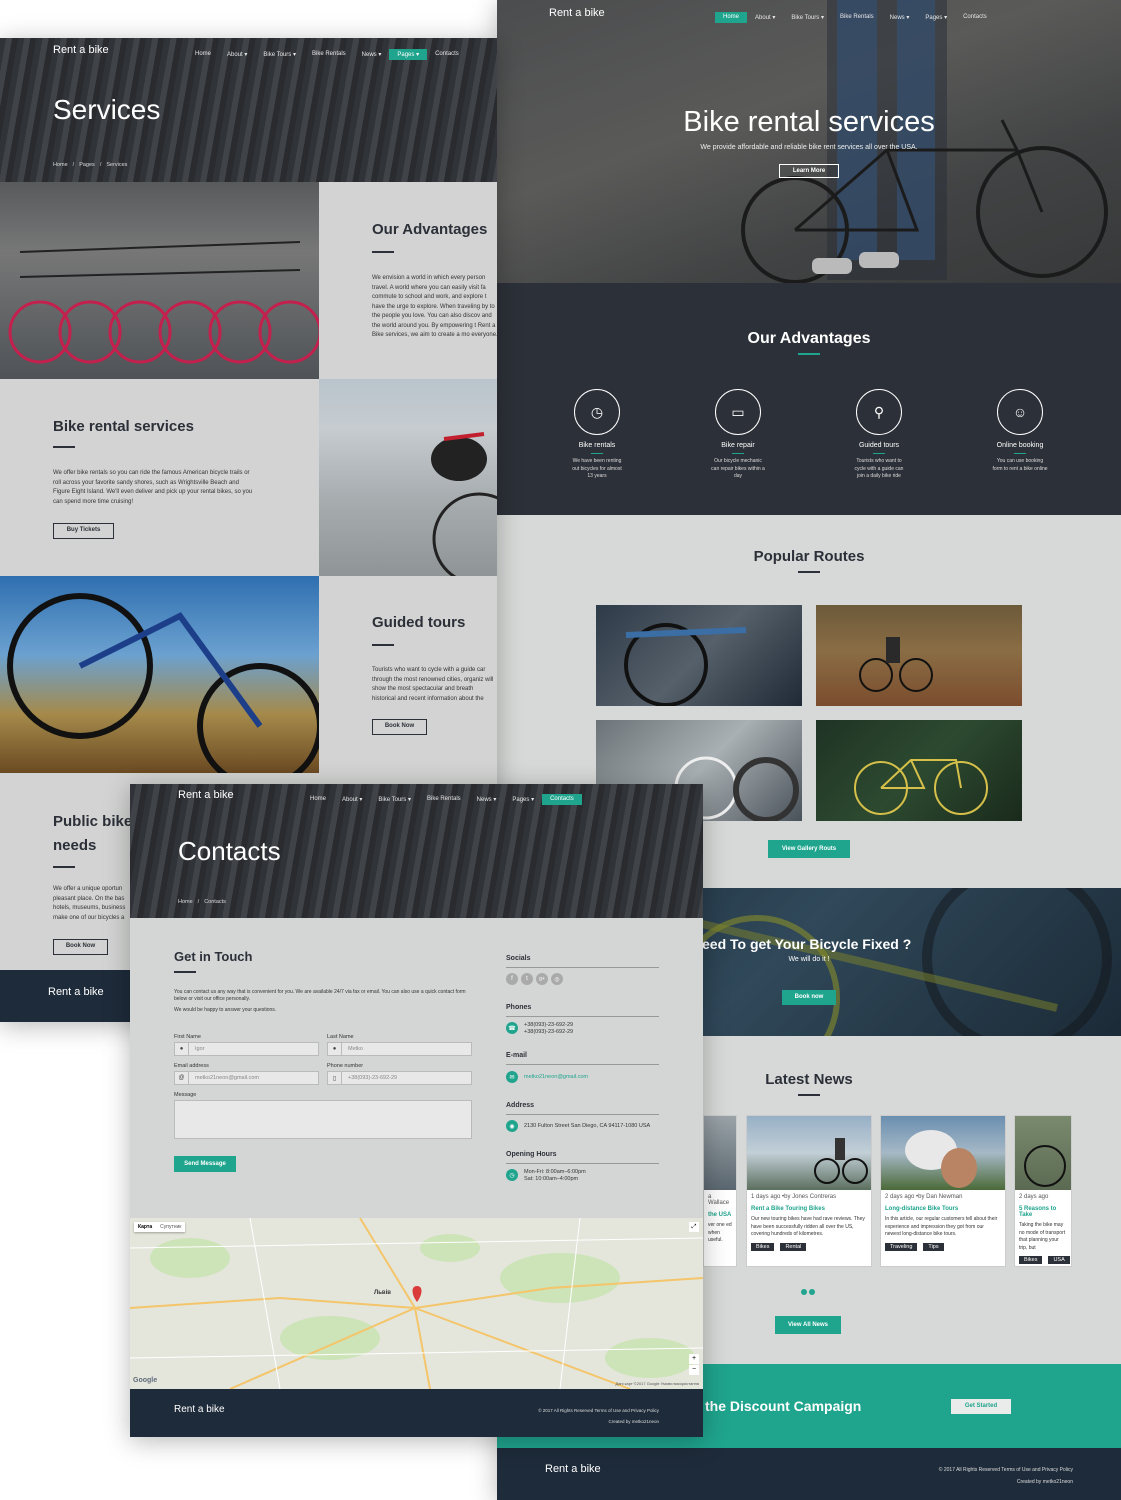 The image size is (1121, 1500). What do you see at coordinates (87, 165) in the screenshot?
I see `breadcrumb-pages: Pages` at bounding box center [87, 165].